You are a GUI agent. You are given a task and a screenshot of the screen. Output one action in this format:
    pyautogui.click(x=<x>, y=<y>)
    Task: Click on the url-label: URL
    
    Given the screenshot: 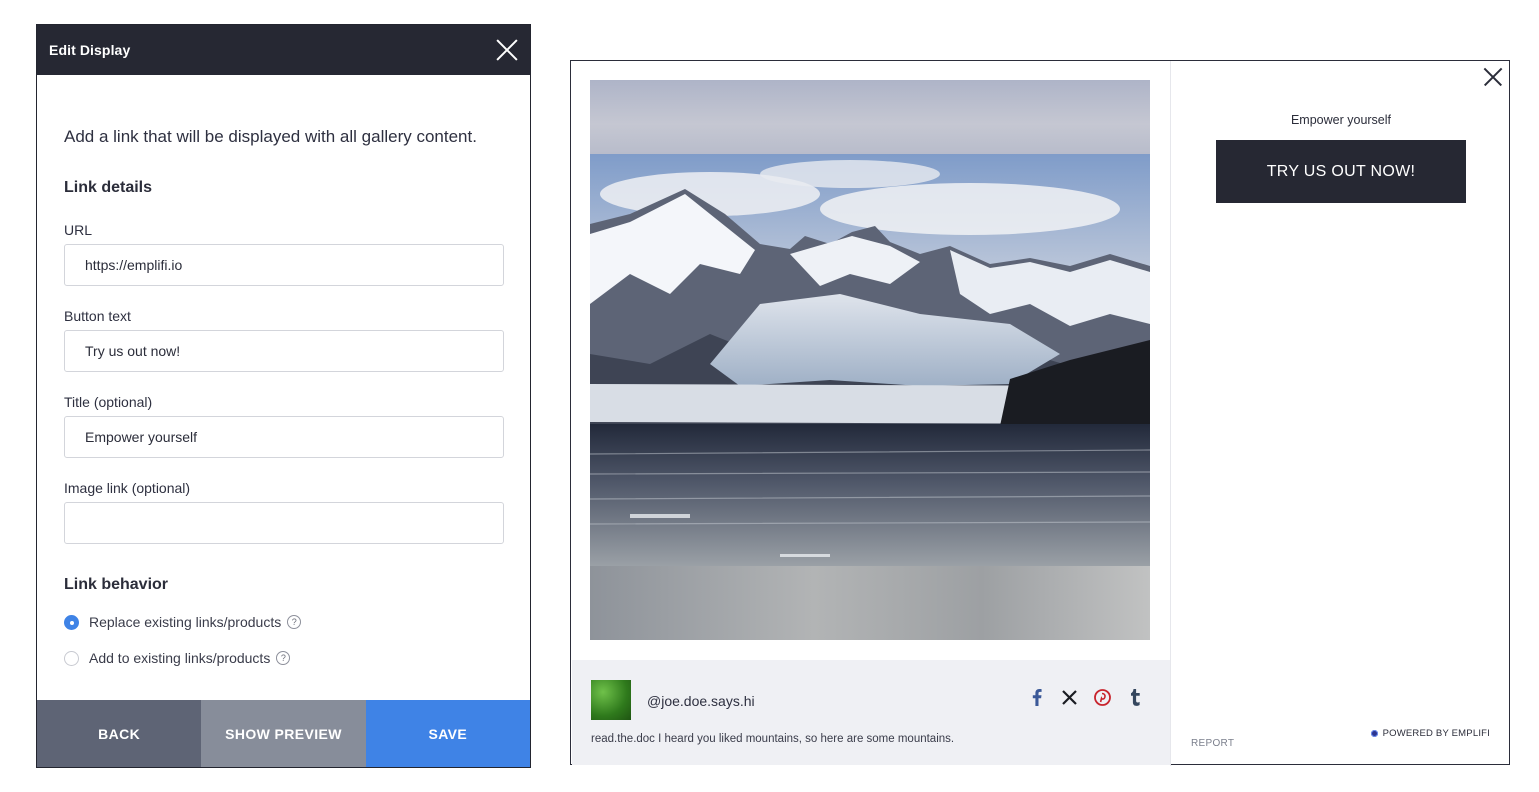 What is the action you would take?
    pyautogui.click(x=78, y=230)
    